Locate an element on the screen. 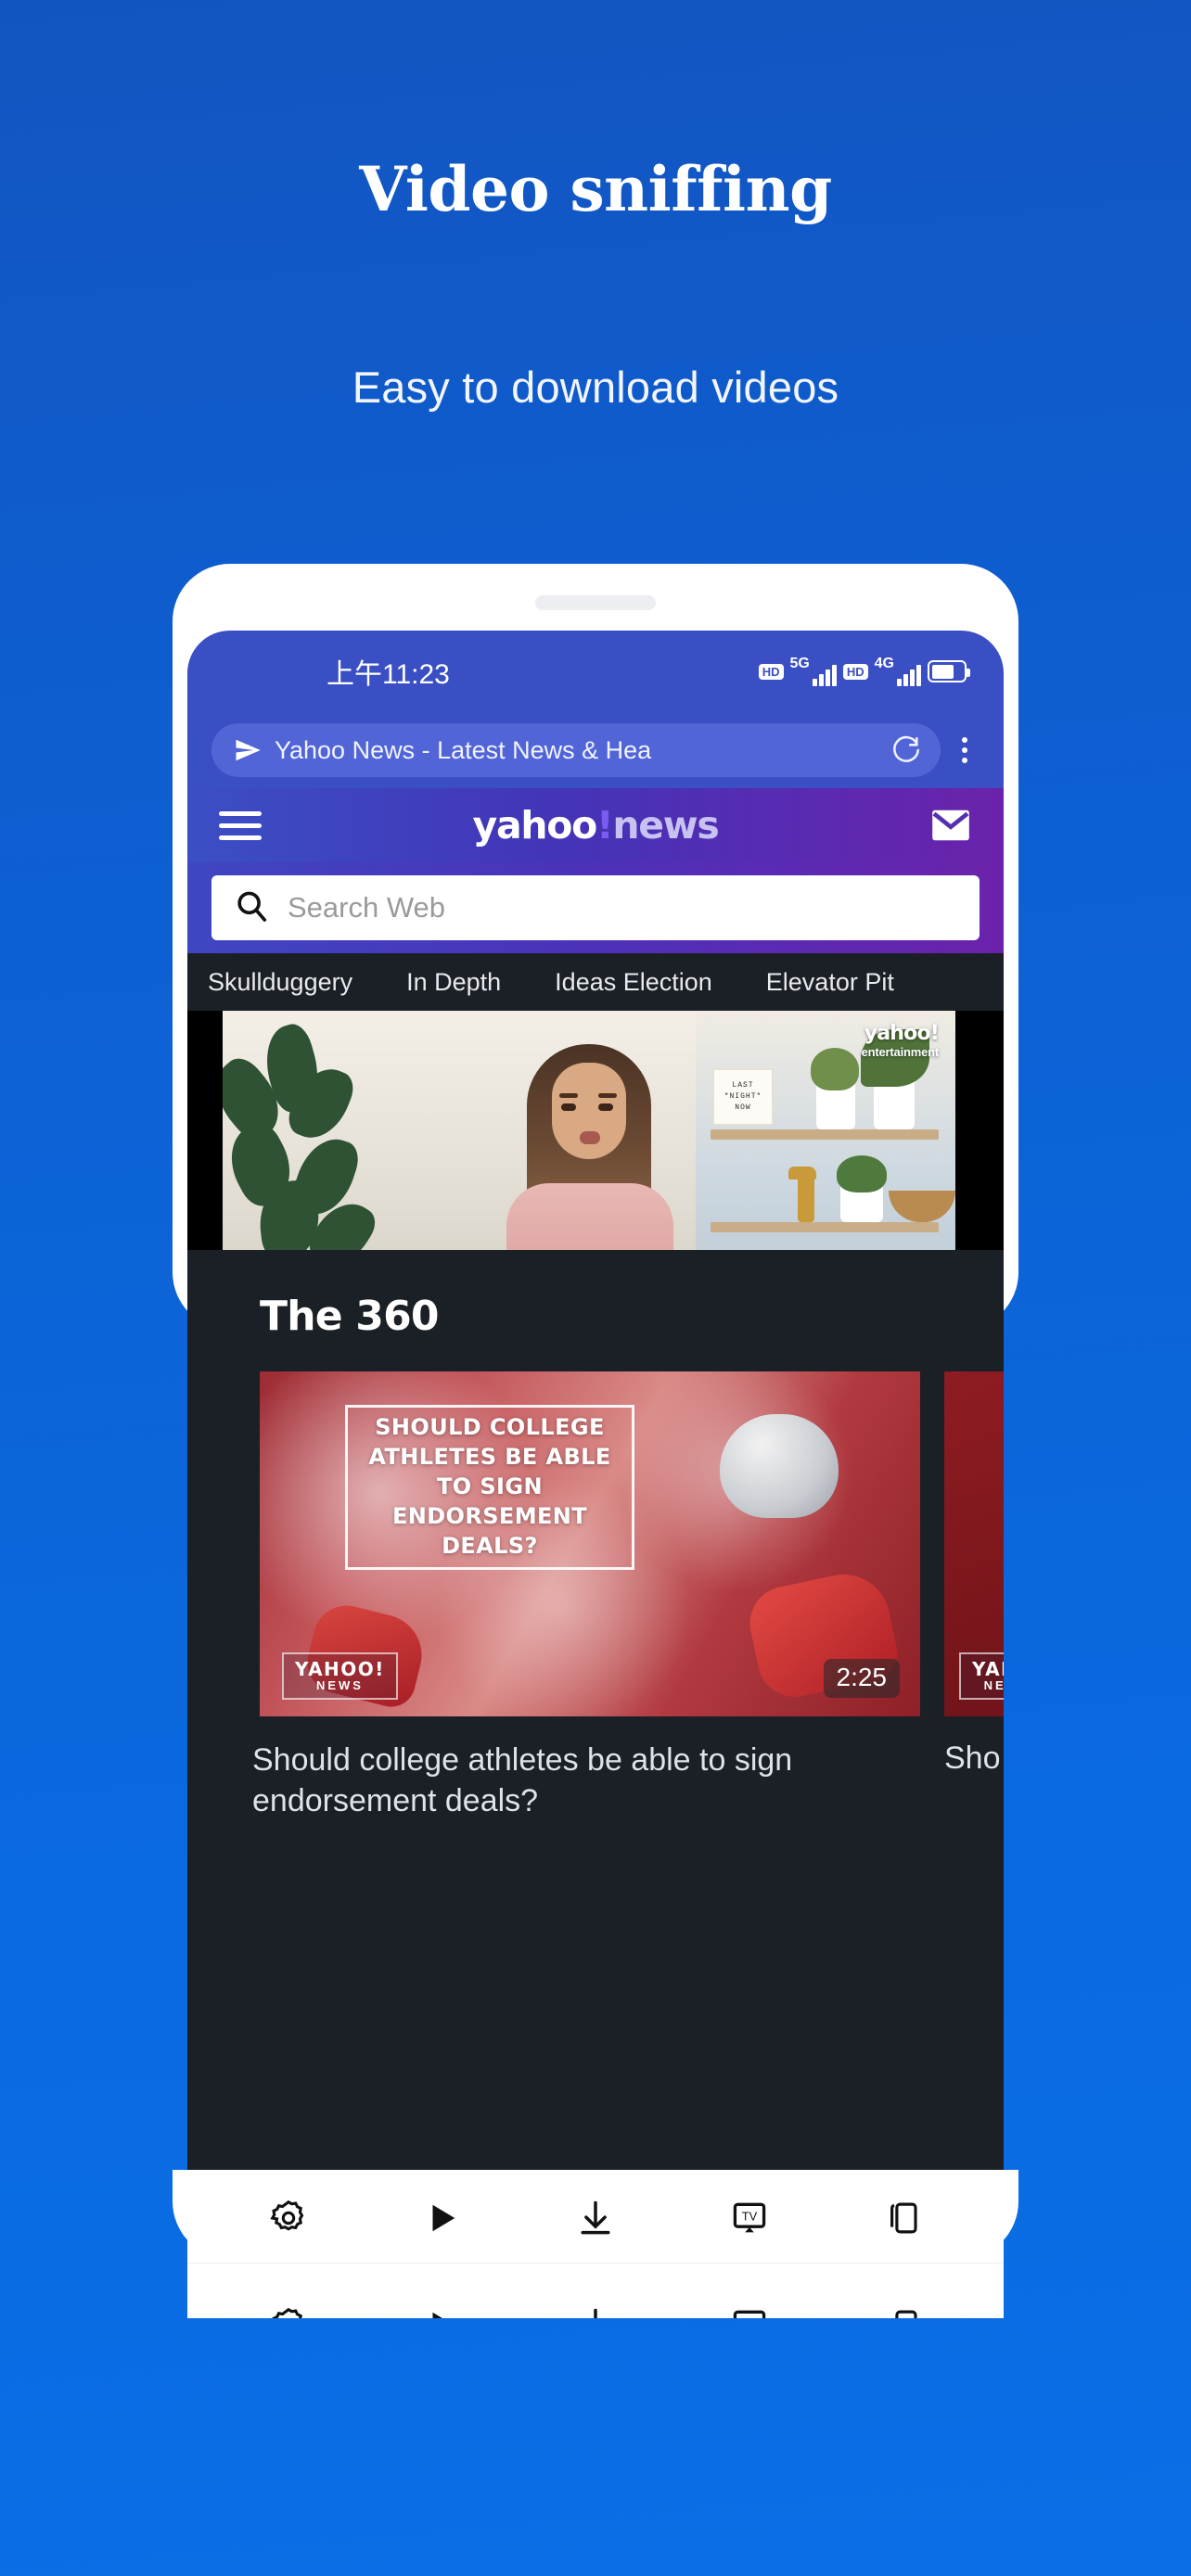 This screenshot has width=1191, height=2576. browser-bottom-toolbar: TV is located at coordinates (595, 2220).